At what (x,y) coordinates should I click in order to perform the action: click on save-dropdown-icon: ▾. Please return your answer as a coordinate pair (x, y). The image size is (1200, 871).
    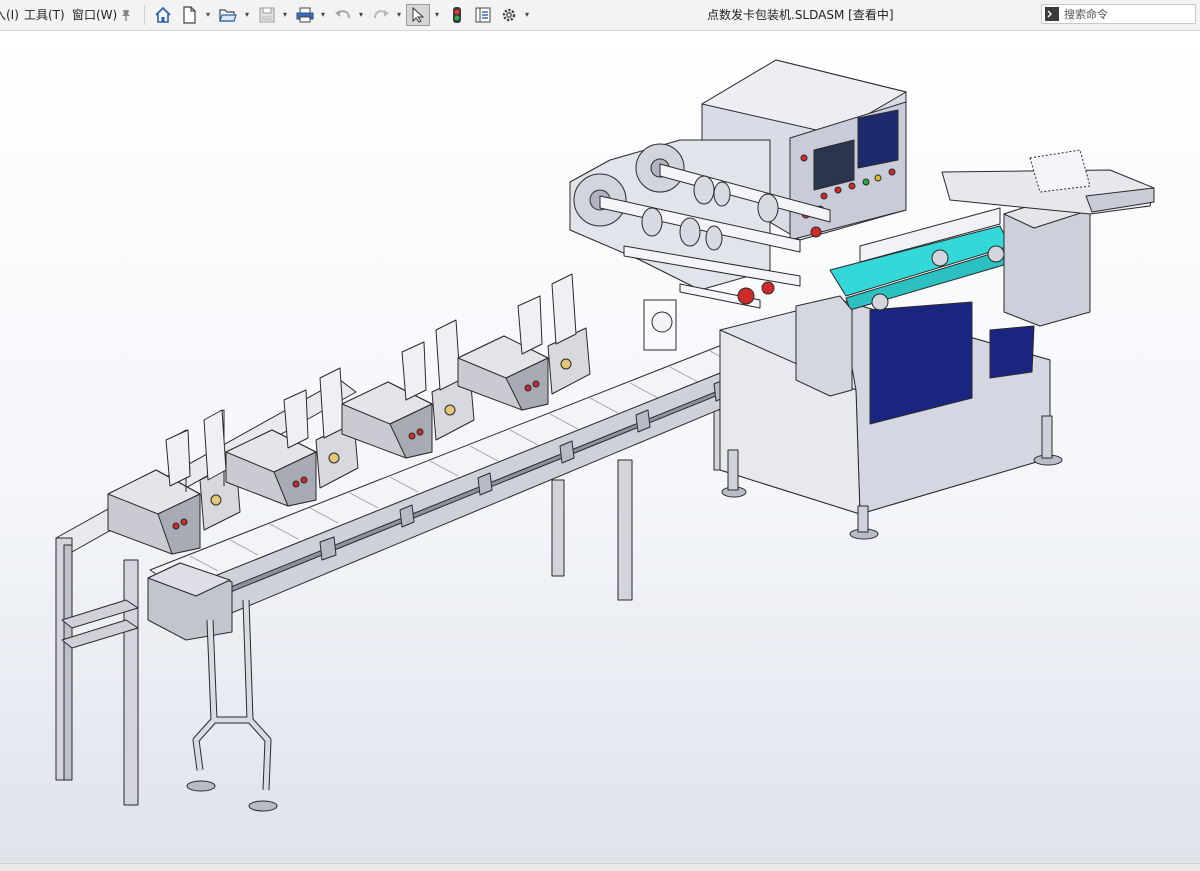
    Looking at the image, I should click on (285, 15).